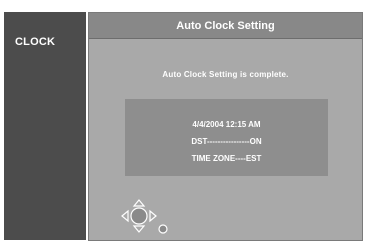  I want to click on panel-title: Auto Clock Setting, so click(225, 26).